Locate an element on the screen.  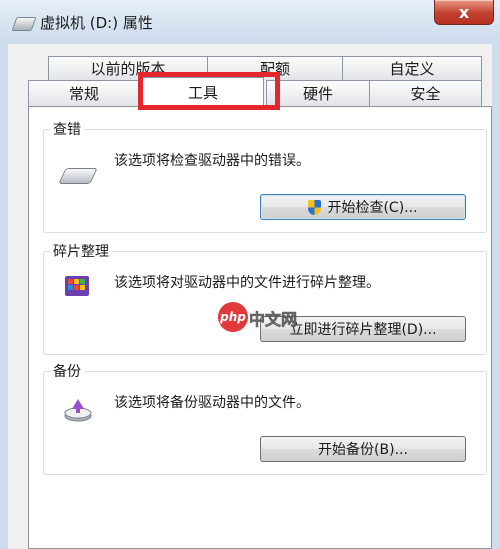
tab-hardware: 硬件 is located at coordinates (318, 93).